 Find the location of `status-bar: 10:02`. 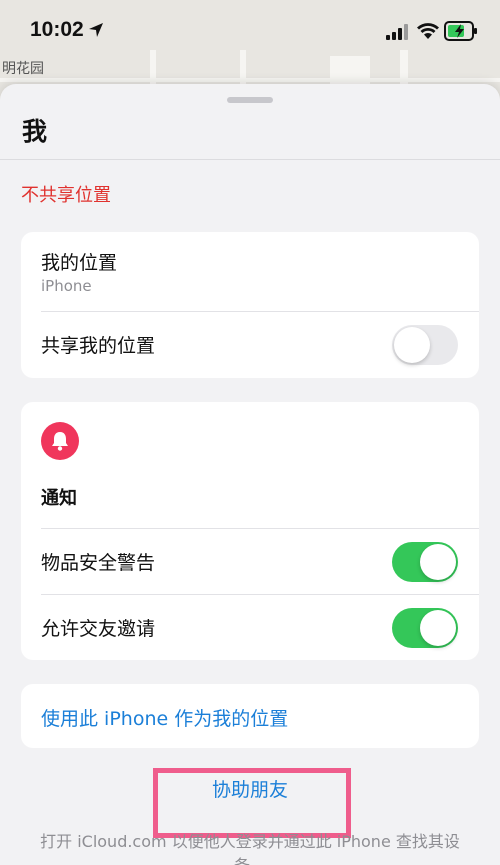

status-bar: 10:02 is located at coordinates (250, 31).